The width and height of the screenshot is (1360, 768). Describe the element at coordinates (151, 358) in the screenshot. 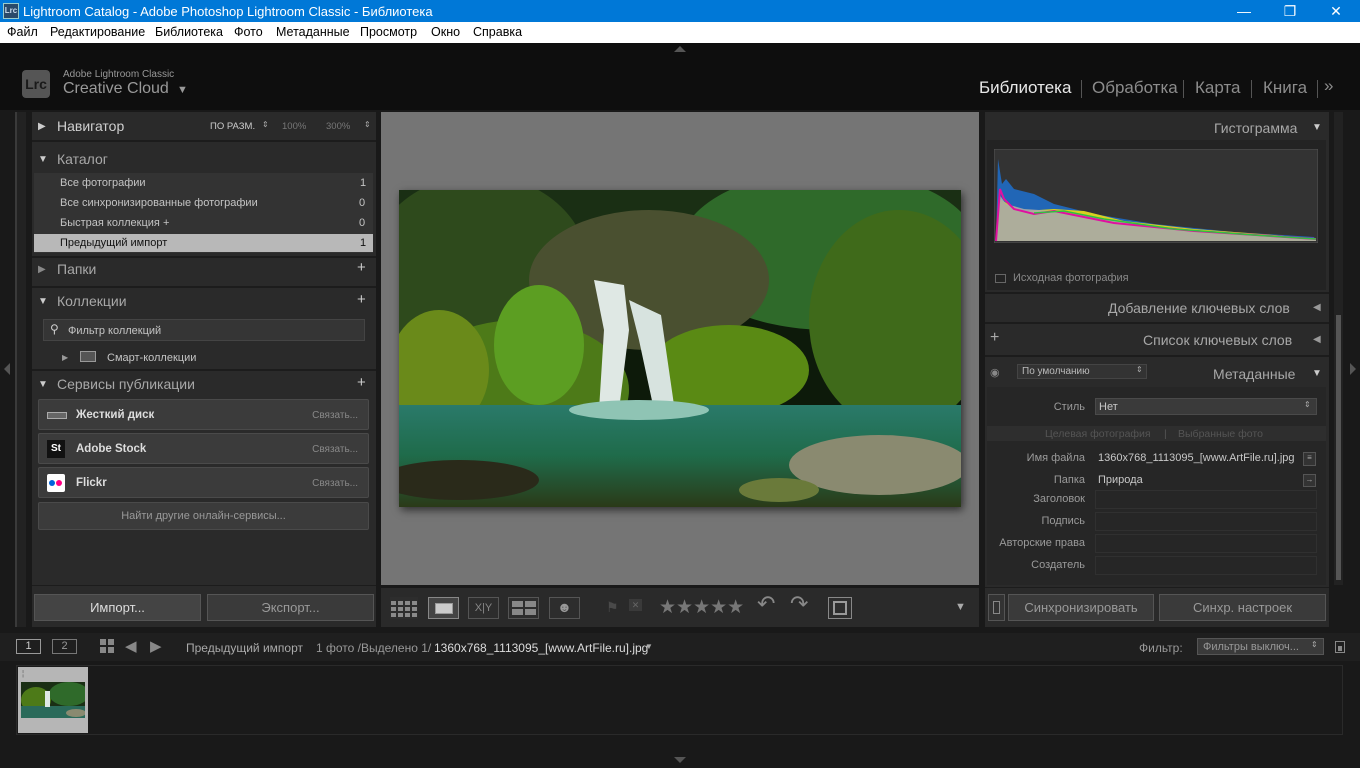

I see `smart-collections-label: Смарт-коллекции` at that location.